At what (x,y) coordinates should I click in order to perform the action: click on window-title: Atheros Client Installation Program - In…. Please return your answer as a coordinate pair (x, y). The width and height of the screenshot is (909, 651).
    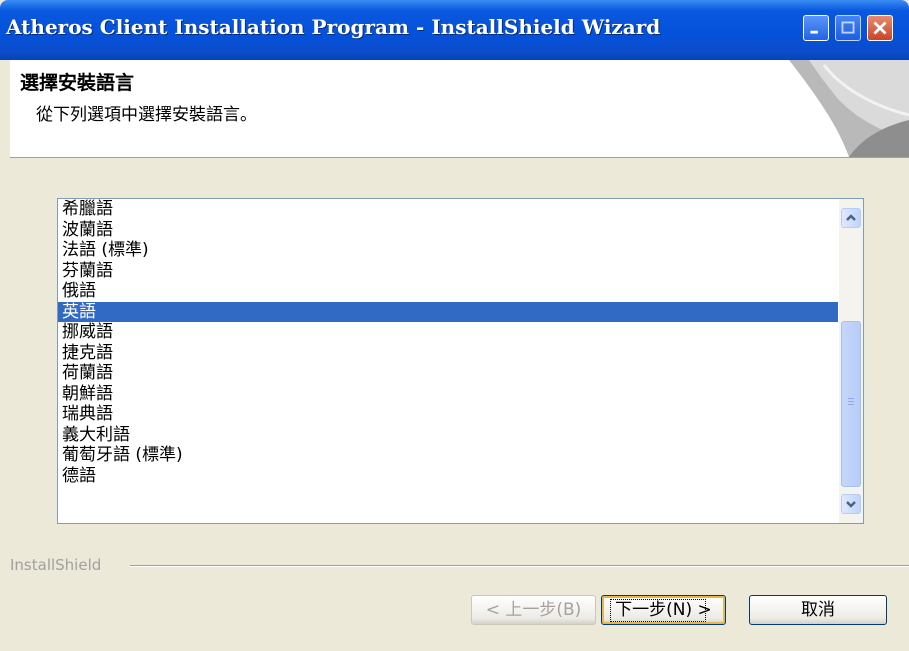
    Looking at the image, I should click on (333, 27).